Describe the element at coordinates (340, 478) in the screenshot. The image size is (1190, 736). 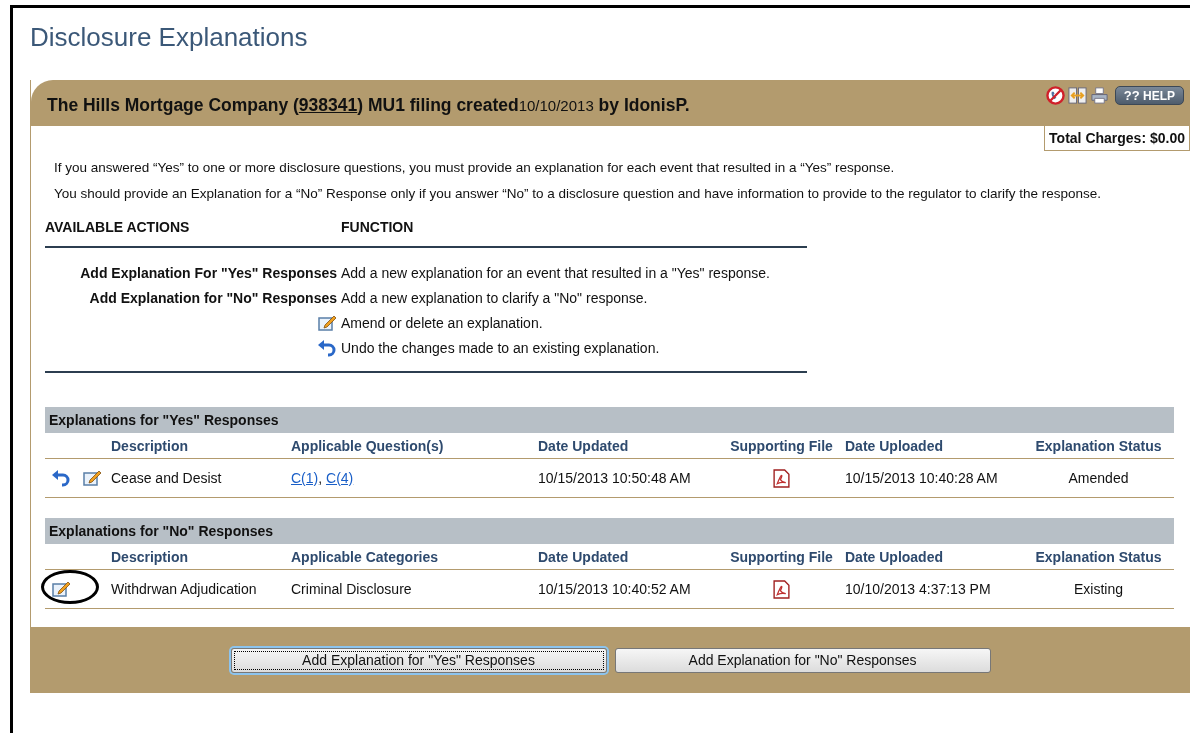
I see `question-link: C(4)` at that location.